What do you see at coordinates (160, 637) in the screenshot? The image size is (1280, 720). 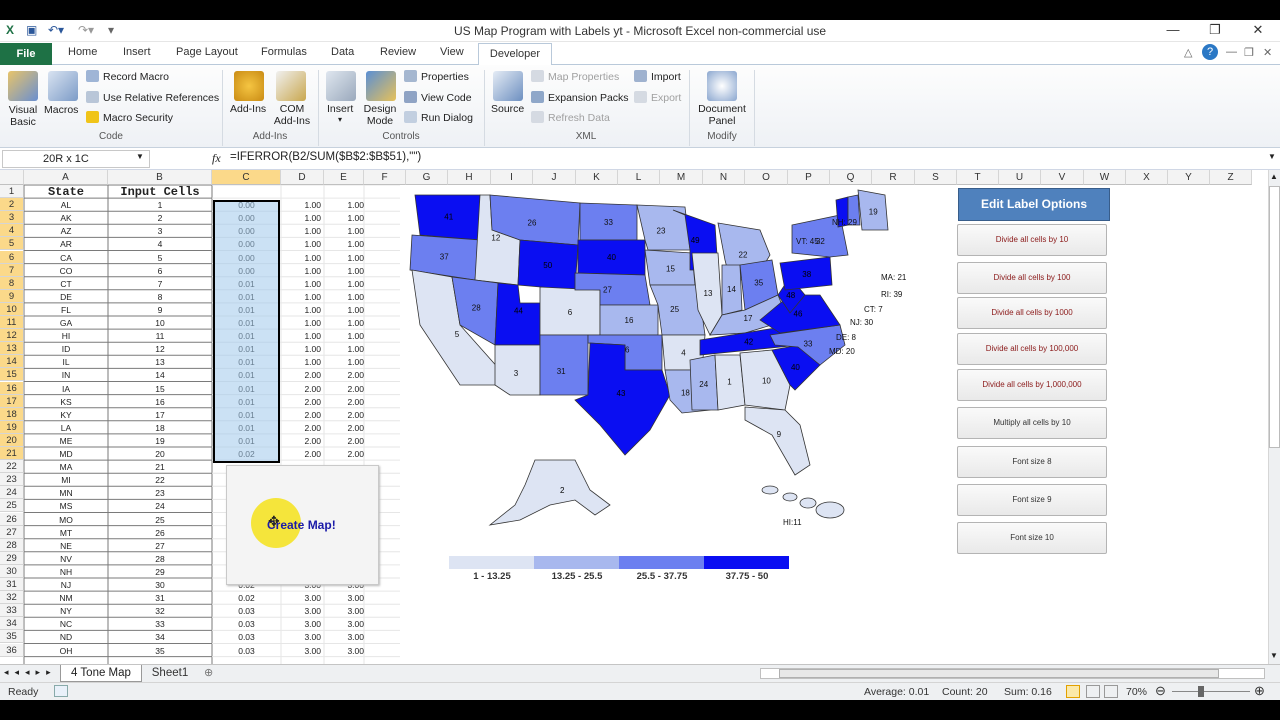 I see `cell-input: 34` at bounding box center [160, 637].